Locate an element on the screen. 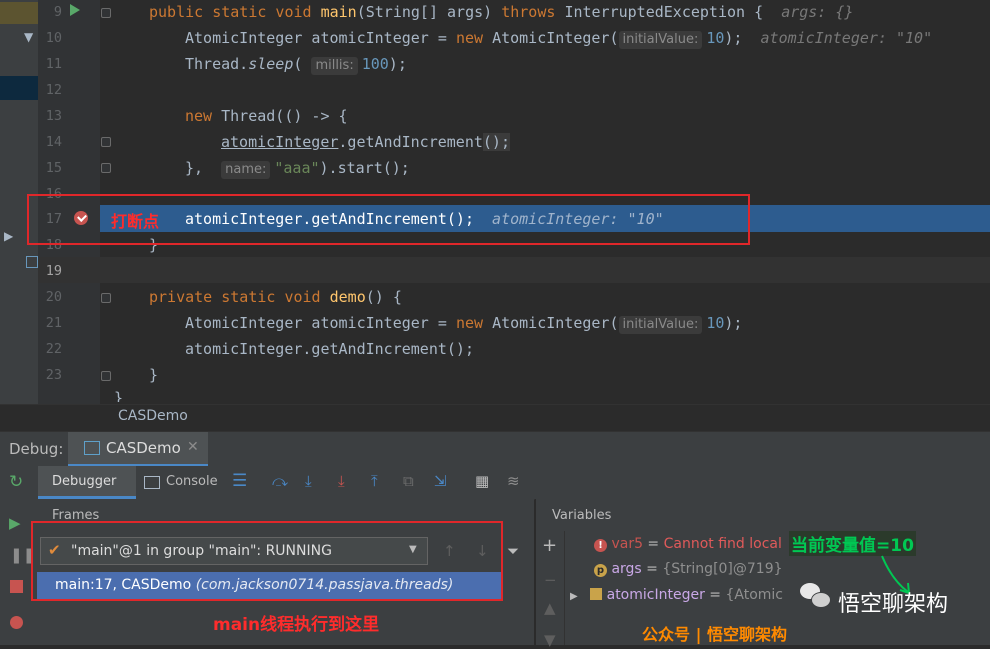  selected-marker is located at coordinates (19, 88).